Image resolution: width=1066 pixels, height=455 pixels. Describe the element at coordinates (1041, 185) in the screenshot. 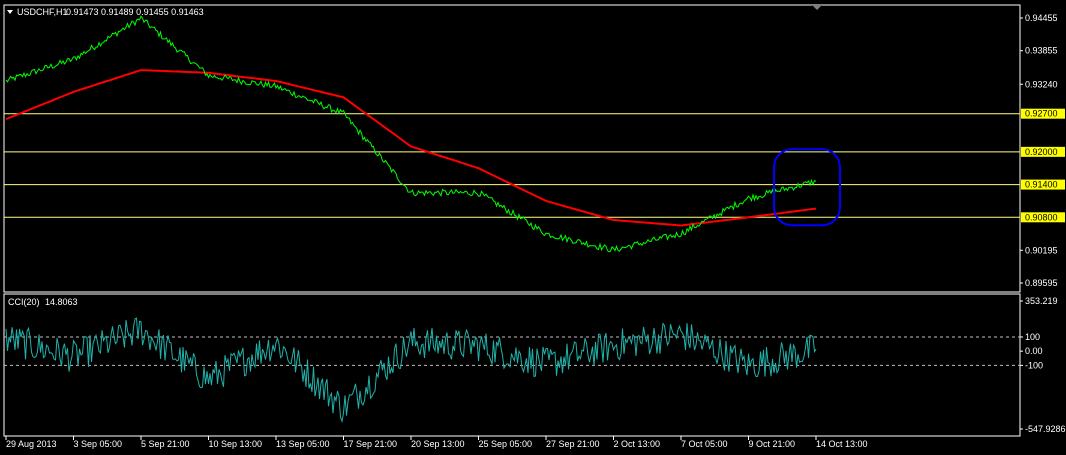

I see `level-label: 0.91400` at that location.